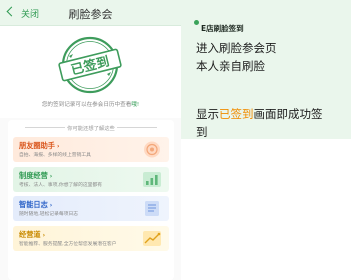  What do you see at coordinates (39, 145) in the screenshot?
I see `card-title: 朋友圈助手 ›` at bounding box center [39, 145].